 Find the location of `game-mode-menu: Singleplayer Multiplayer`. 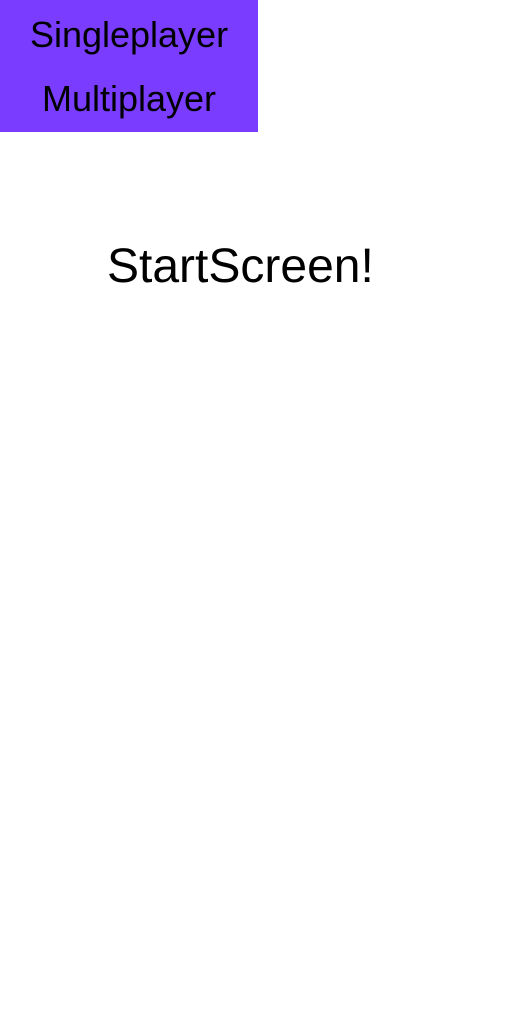

game-mode-menu: Singleplayer Multiplayer is located at coordinates (129, 66).